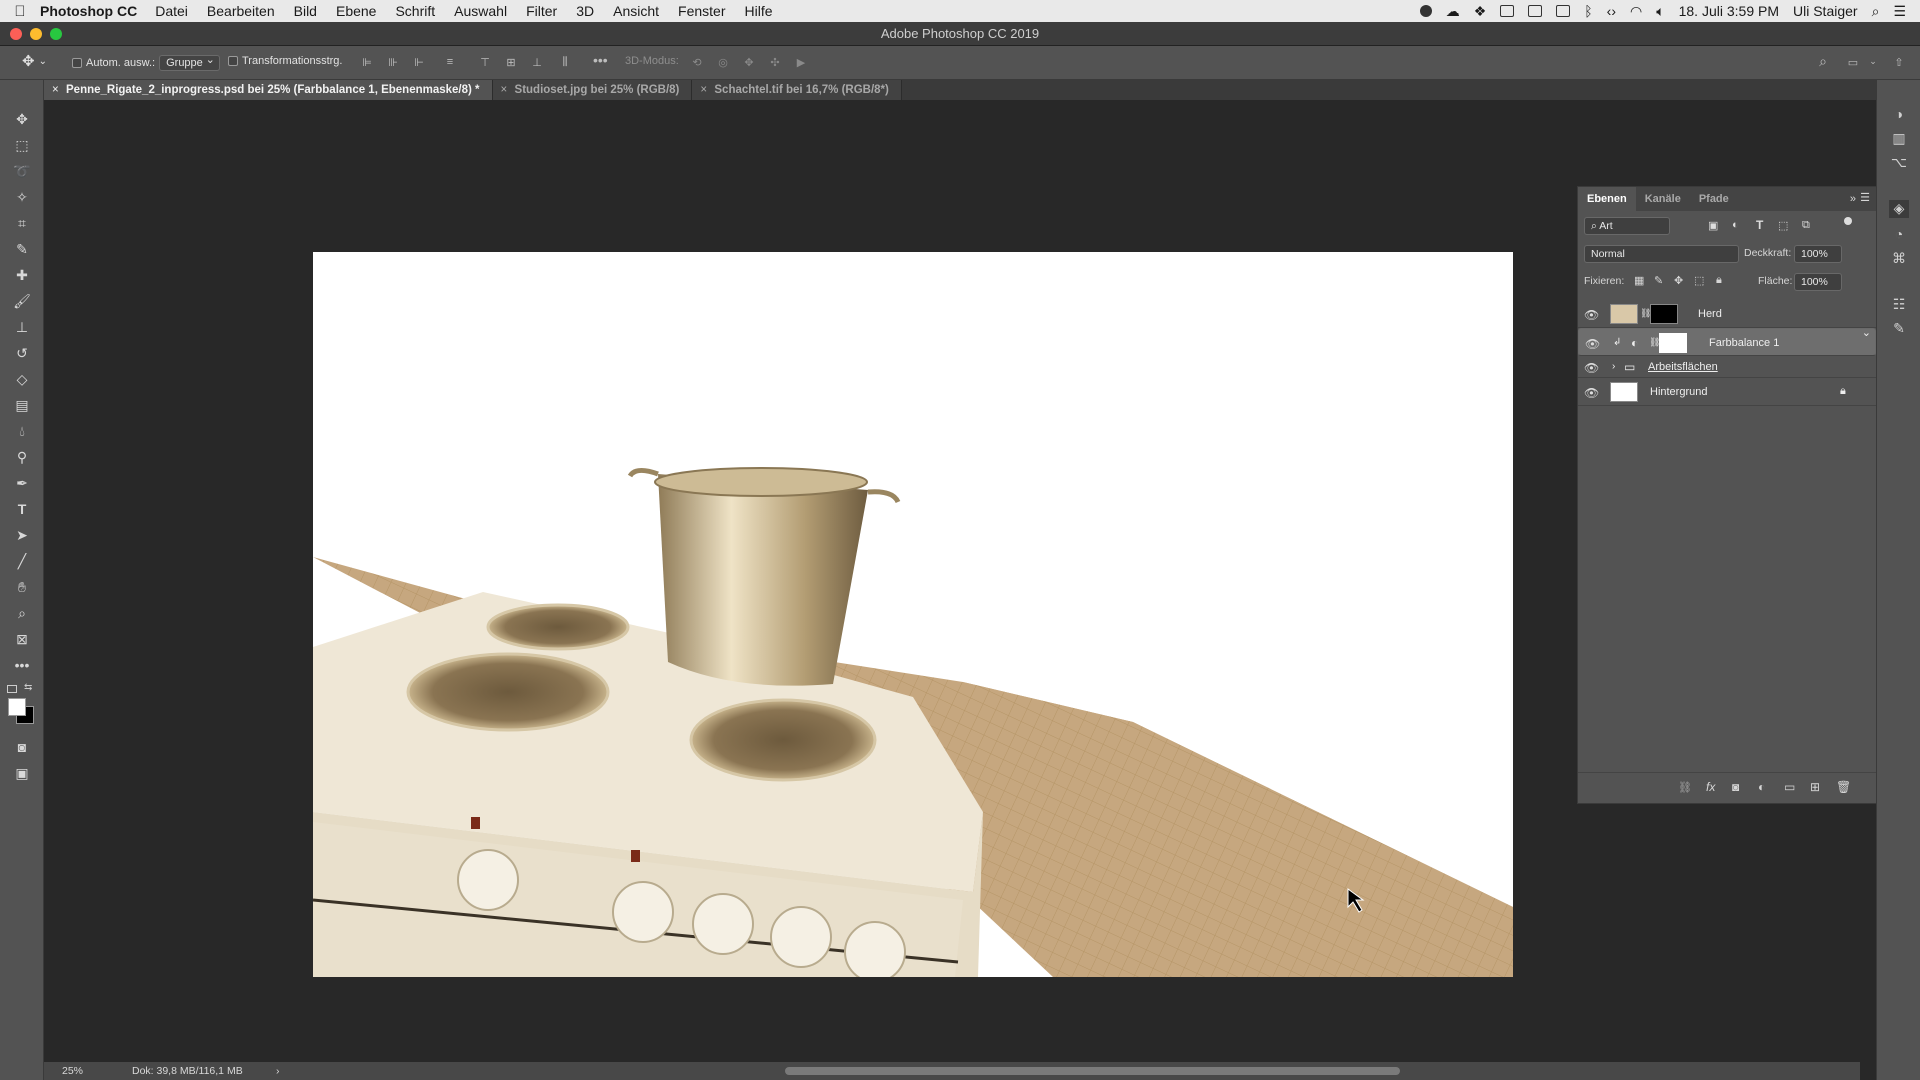 Image resolution: width=1920 pixels, height=1080 pixels. What do you see at coordinates (22, 535) in the screenshot?
I see `path-selection-tool-icon: ➤` at bounding box center [22, 535].